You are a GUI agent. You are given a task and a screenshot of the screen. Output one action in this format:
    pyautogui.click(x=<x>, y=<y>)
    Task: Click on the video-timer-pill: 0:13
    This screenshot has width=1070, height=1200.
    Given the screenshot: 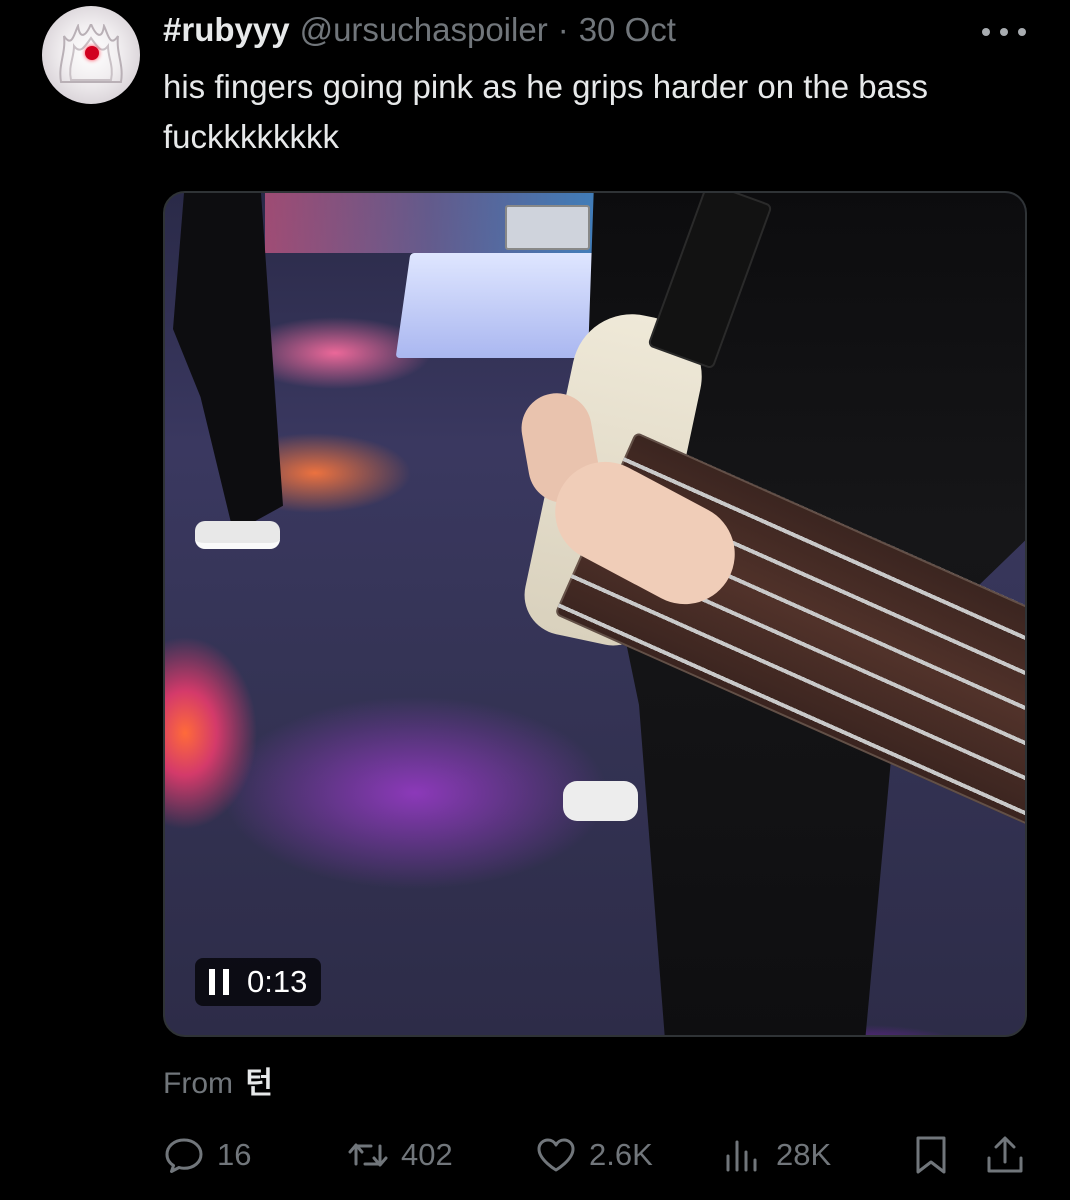 What is the action you would take?
    pyautogui.click(x=258, y=982)
    